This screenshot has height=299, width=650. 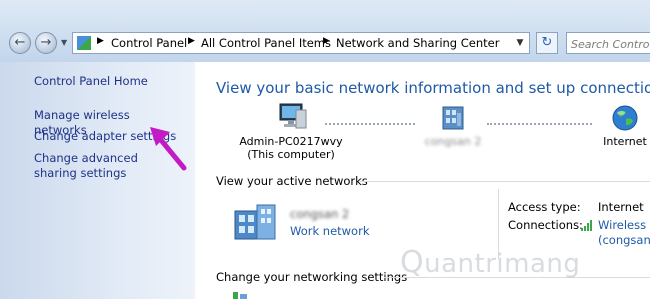 I want to click on breadcrumb-all-items: All Control Panel Items, so click(x=266, y=43).